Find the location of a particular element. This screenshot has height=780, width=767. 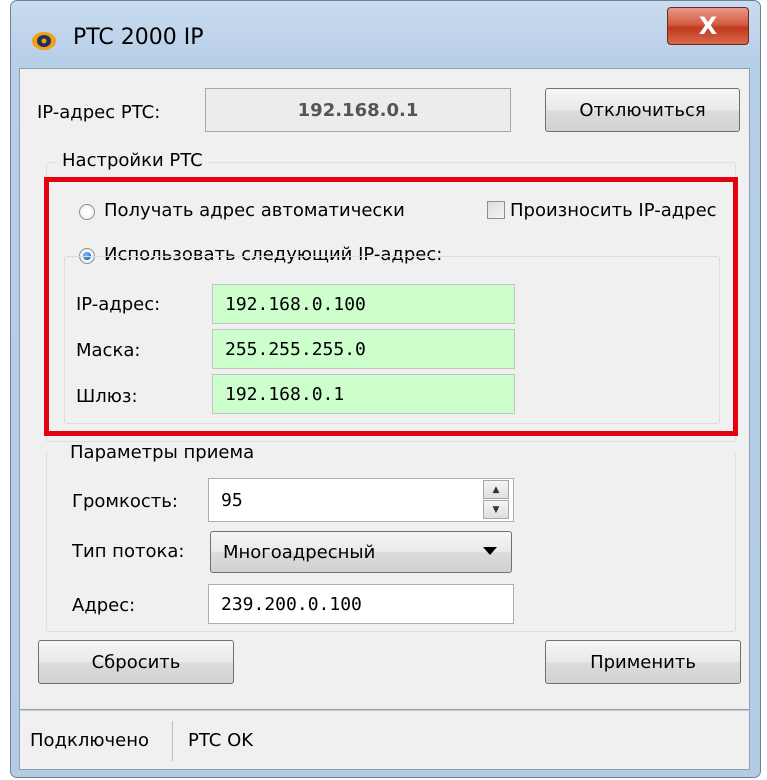

volume-label: Громкость: is located at coordinates (125, 501).